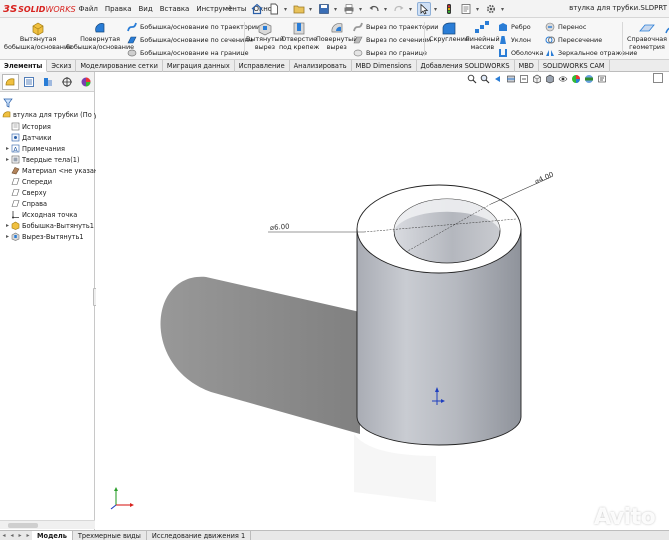 The height and width of the screenshot is (540, 669). I want to click on tab-mbd-dimensions: MBD Dimensions, so click(384, 66).